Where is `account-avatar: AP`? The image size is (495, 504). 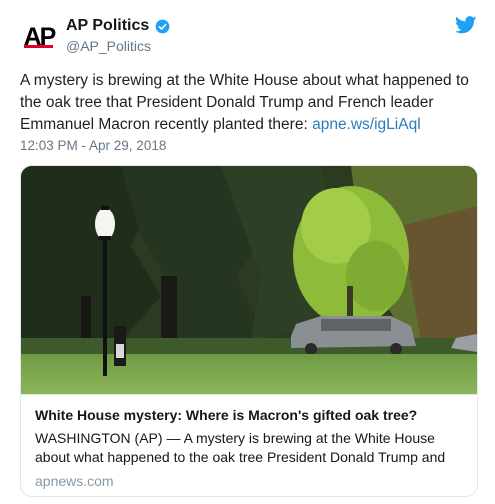
account-avatar: AP is located at coordinates (39, 37).